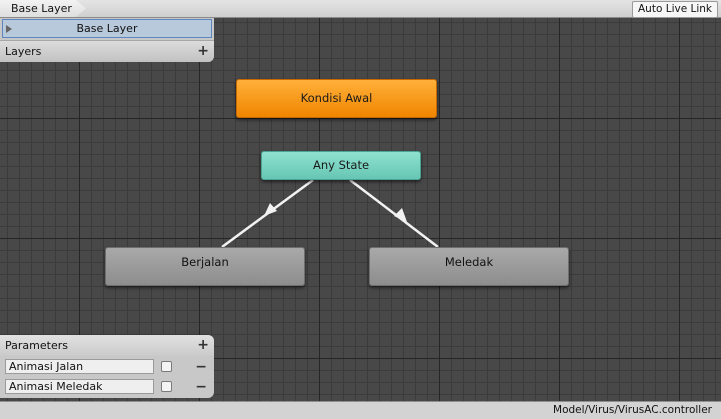 The width and height of the screenshot is (721, 419). I want to click on parameter-name-field: Animasi Meledak, so click(79, 386).